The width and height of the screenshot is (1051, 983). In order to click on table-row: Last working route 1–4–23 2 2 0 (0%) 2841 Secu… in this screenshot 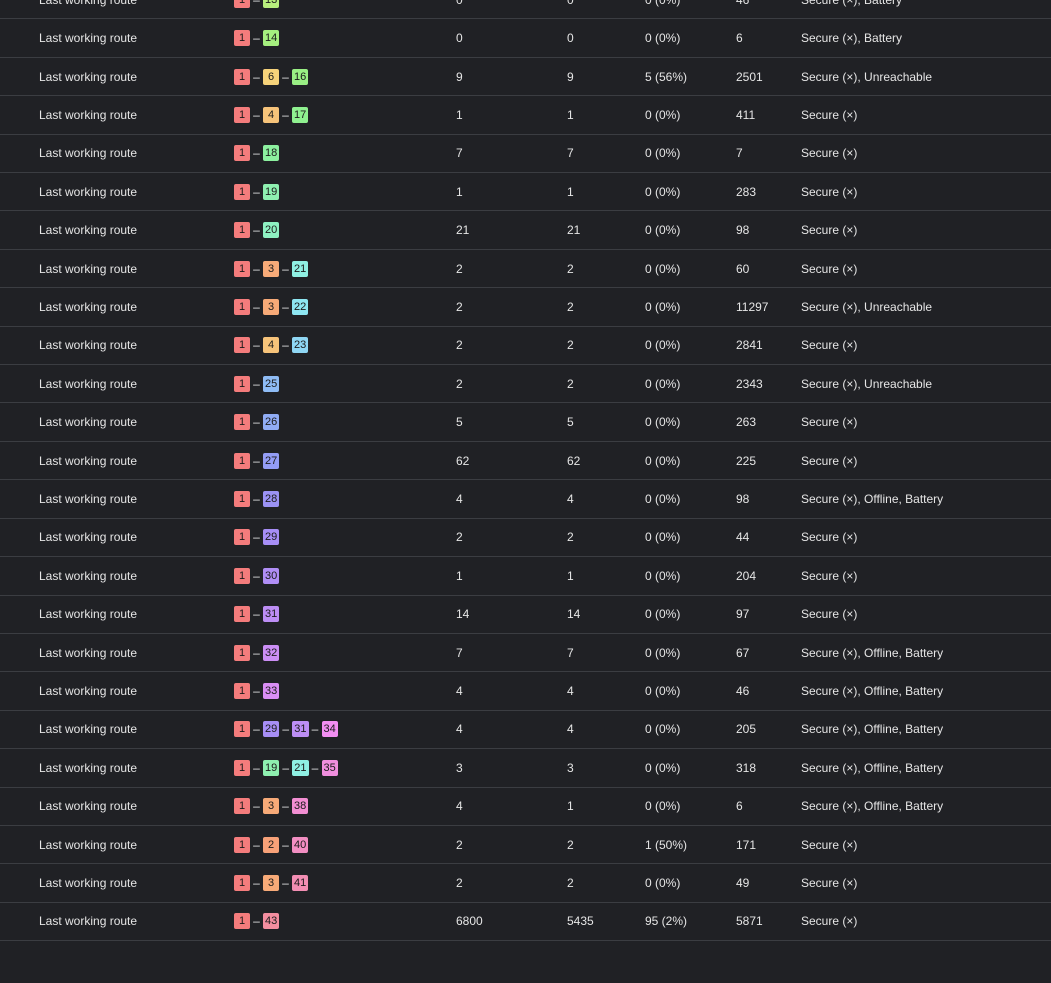, I will do `click(525, 346)`.